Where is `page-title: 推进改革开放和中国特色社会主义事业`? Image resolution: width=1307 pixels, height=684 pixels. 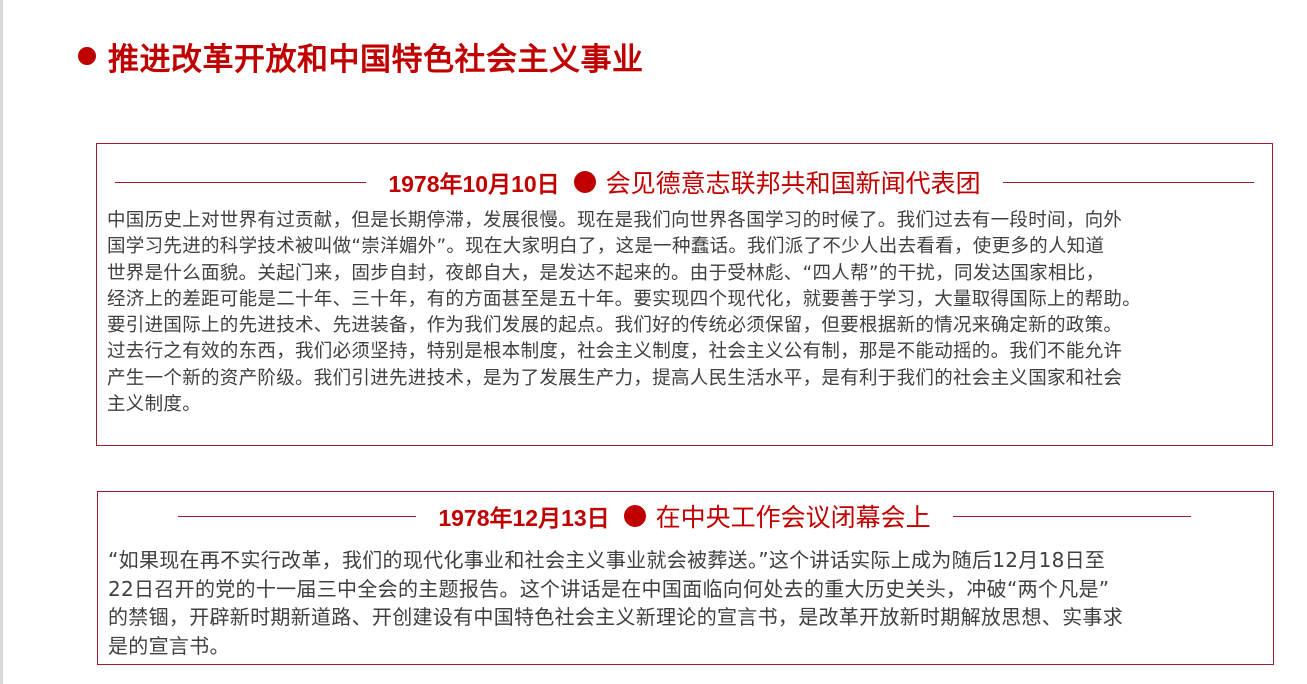 page-title: 推进改革开放和中国特色社会主义事业 is located at coordinates (361, 56).